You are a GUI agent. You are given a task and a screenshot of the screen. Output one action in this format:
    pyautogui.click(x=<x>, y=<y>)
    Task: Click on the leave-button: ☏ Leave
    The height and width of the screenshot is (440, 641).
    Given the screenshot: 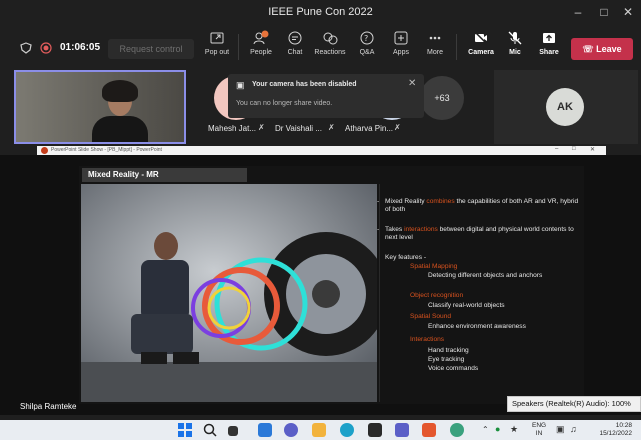 What is the action you would take?
    pyautogui.click(x=602, y=49)
    